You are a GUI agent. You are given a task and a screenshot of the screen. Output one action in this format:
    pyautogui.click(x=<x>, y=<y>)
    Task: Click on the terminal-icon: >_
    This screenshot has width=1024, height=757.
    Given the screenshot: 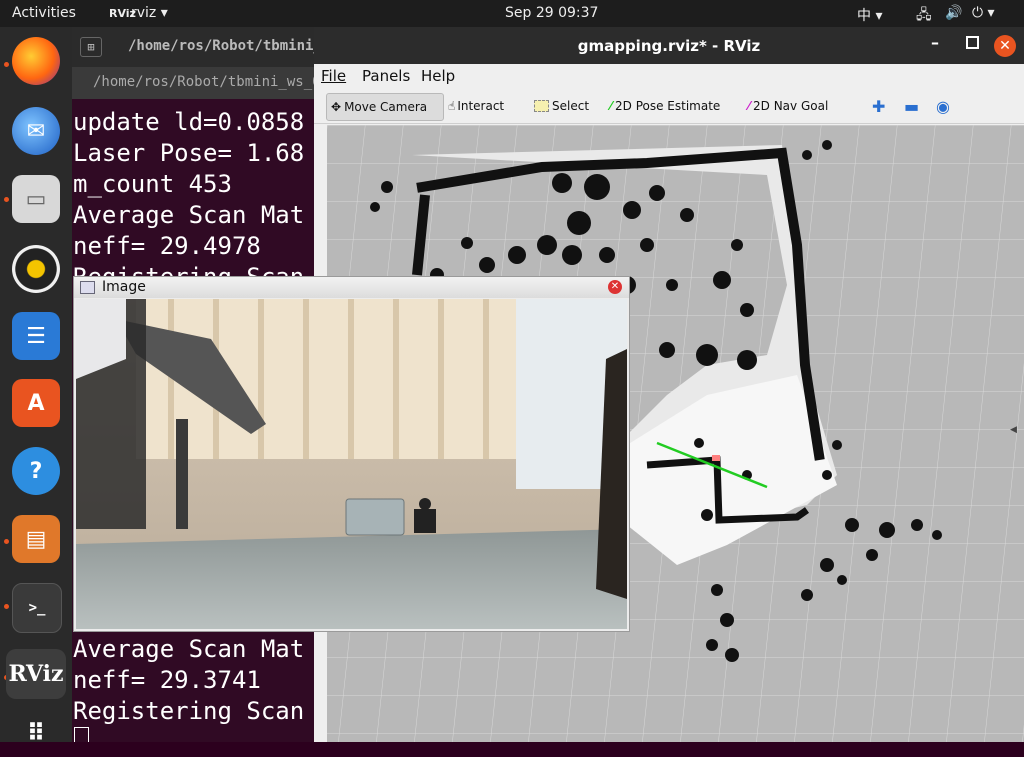 What is the action you would take?
    pyautogui.click(x=37, y=608)
    